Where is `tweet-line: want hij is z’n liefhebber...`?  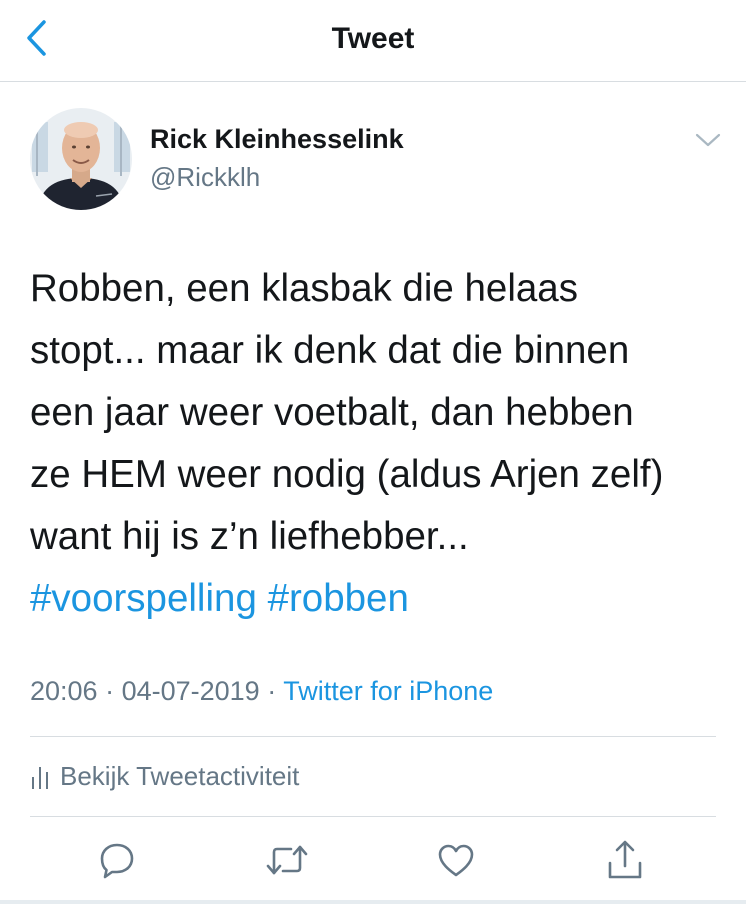 tweet-line: want hij is z’n liefhebber... is located at coordinates (249, 536).